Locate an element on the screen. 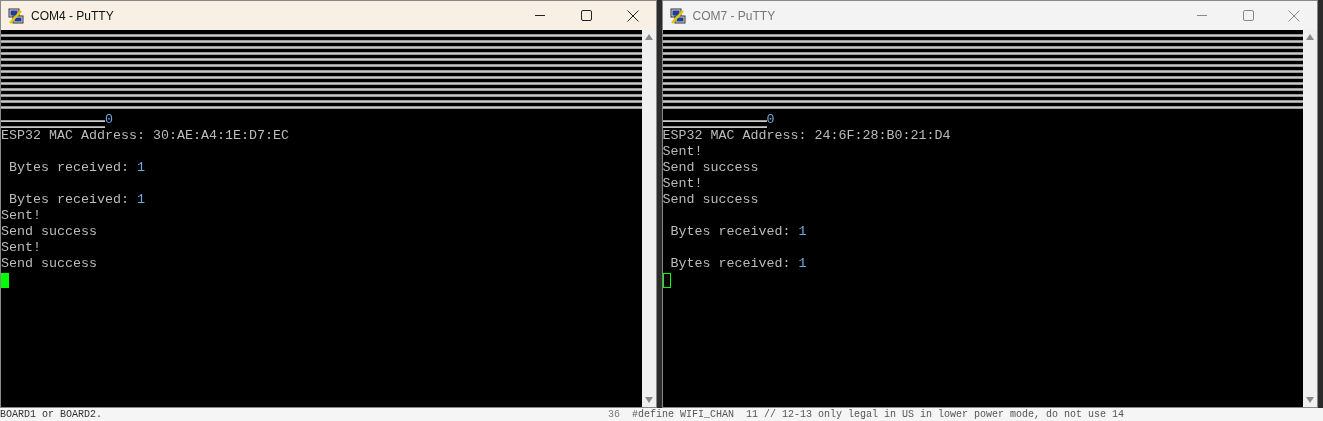 Image resolution: width=1323 pixels, height=421 pixels. terminal-line: ESP32 MAC Address: 24:6F:28:B0:21:D4 is located at coordinates (807, 136).